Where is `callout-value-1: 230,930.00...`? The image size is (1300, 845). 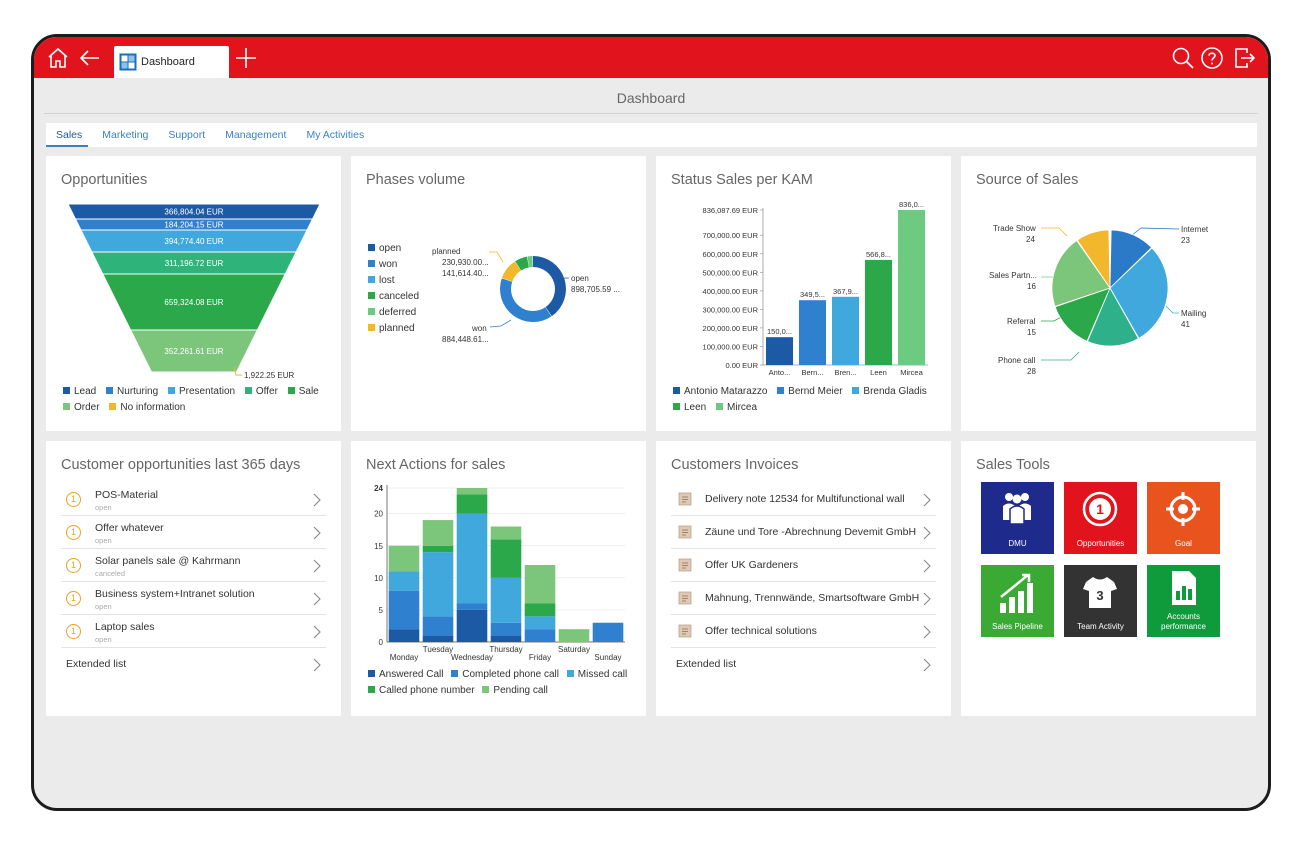 callout-value-1: 230,930.00... is located at coordinates (465, 262).